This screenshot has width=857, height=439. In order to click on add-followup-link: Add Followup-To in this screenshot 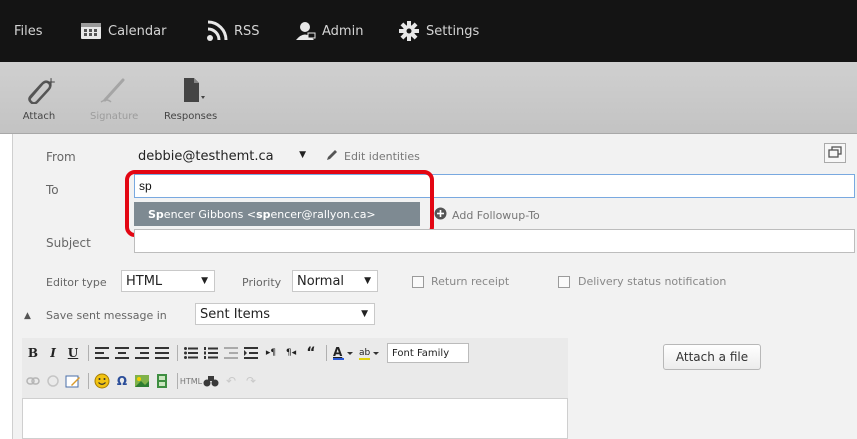, I will do `click(487, 215)`.